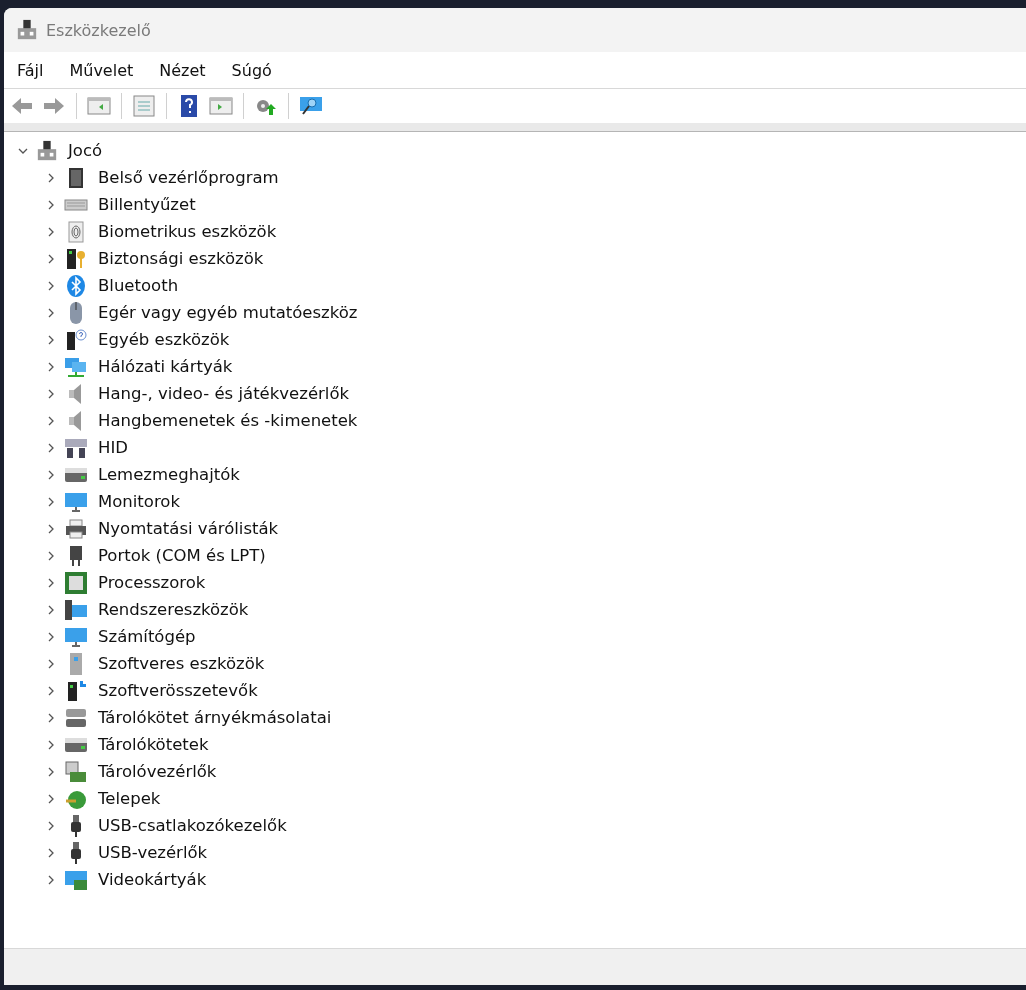  I want to click on tree-item: Lemezmeghajtók, so click(535, 474).